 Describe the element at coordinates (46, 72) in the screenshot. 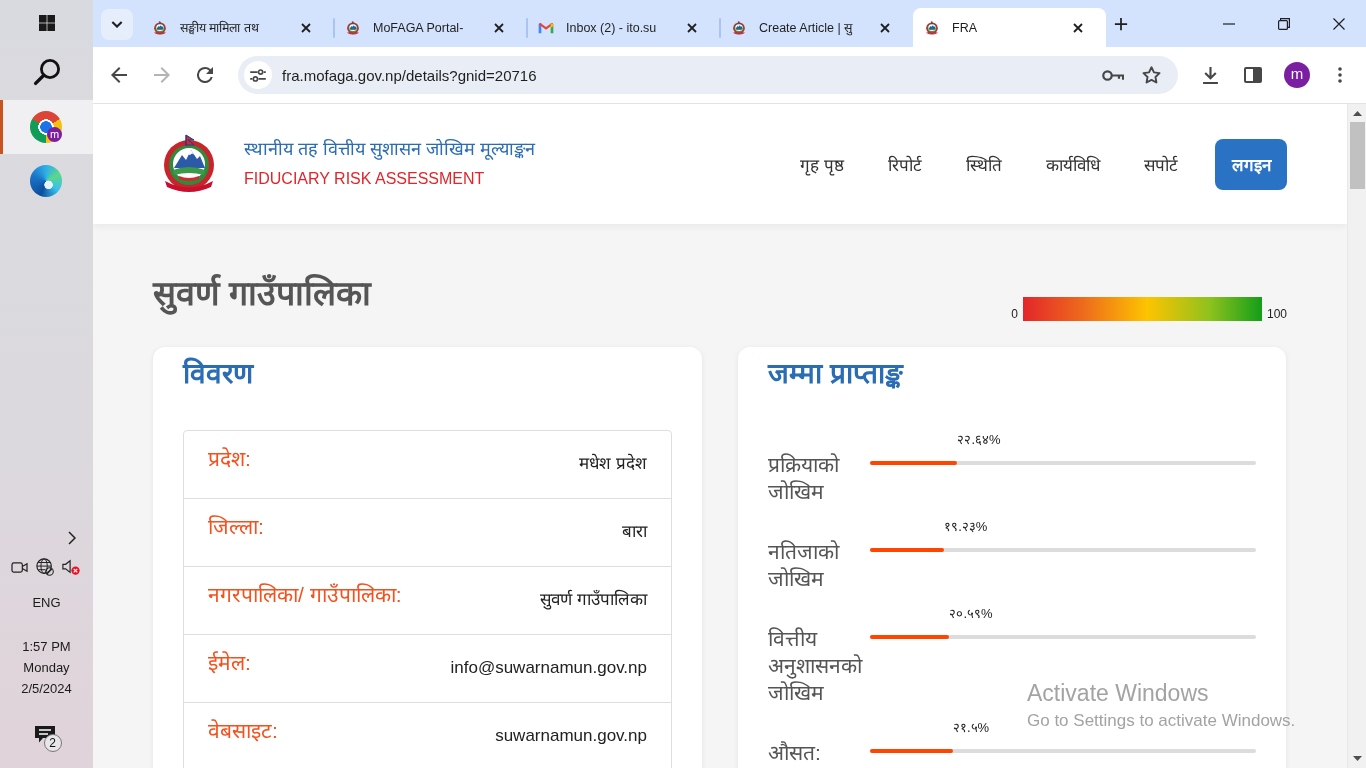

I see `search-icon` at that location.